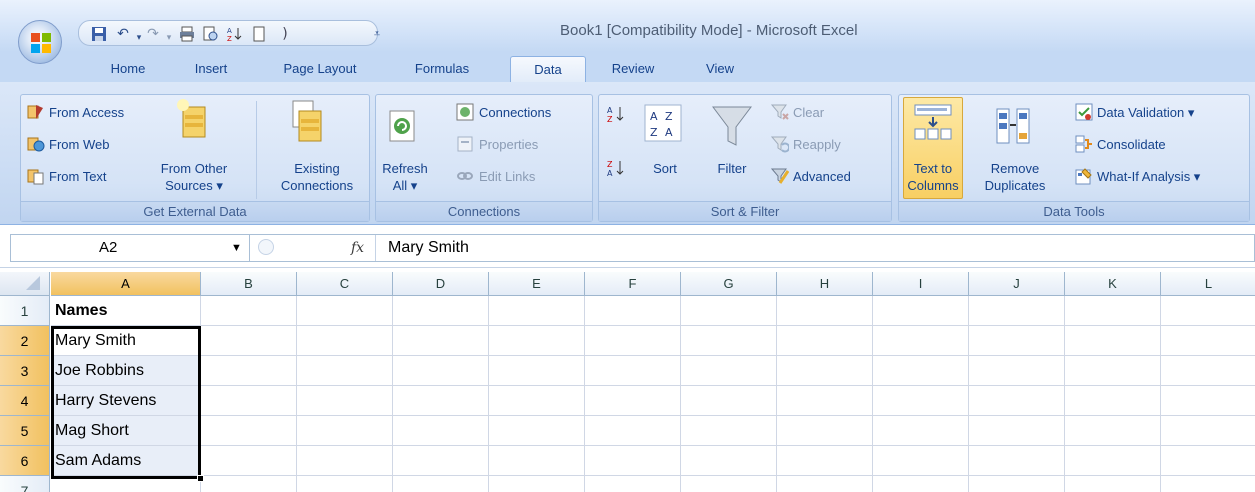  What do you see at coordinates (25, 461) in the screenshot?
I see `row-header-6: 6` at bounding box center [25, 461].